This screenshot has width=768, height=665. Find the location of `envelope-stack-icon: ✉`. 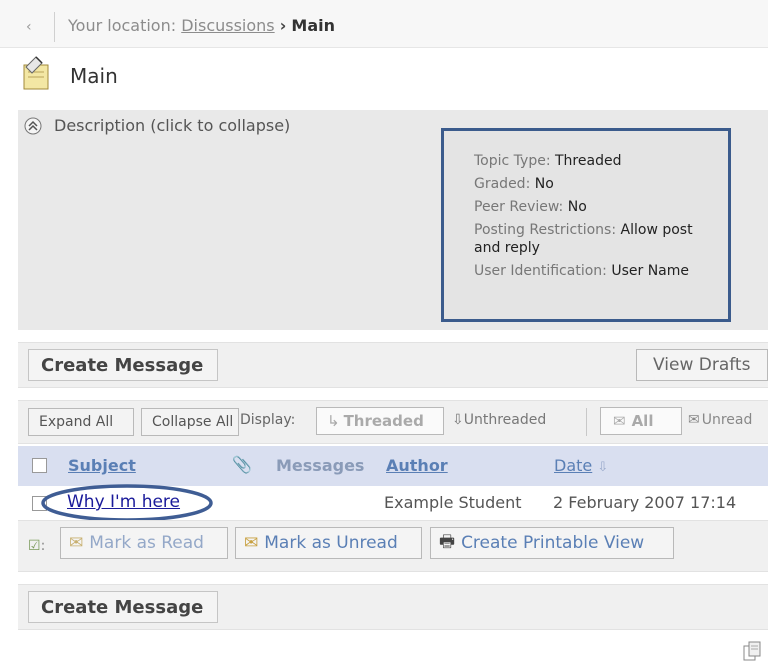

envelope-stack-icon: ✉ is located at coordinates (619, 421).